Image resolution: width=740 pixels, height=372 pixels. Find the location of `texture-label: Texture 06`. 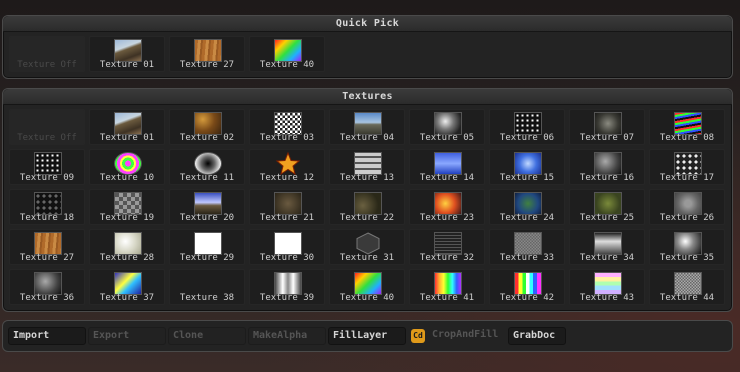

texture-label: Texture 06 is located at coordinates (527, 138).